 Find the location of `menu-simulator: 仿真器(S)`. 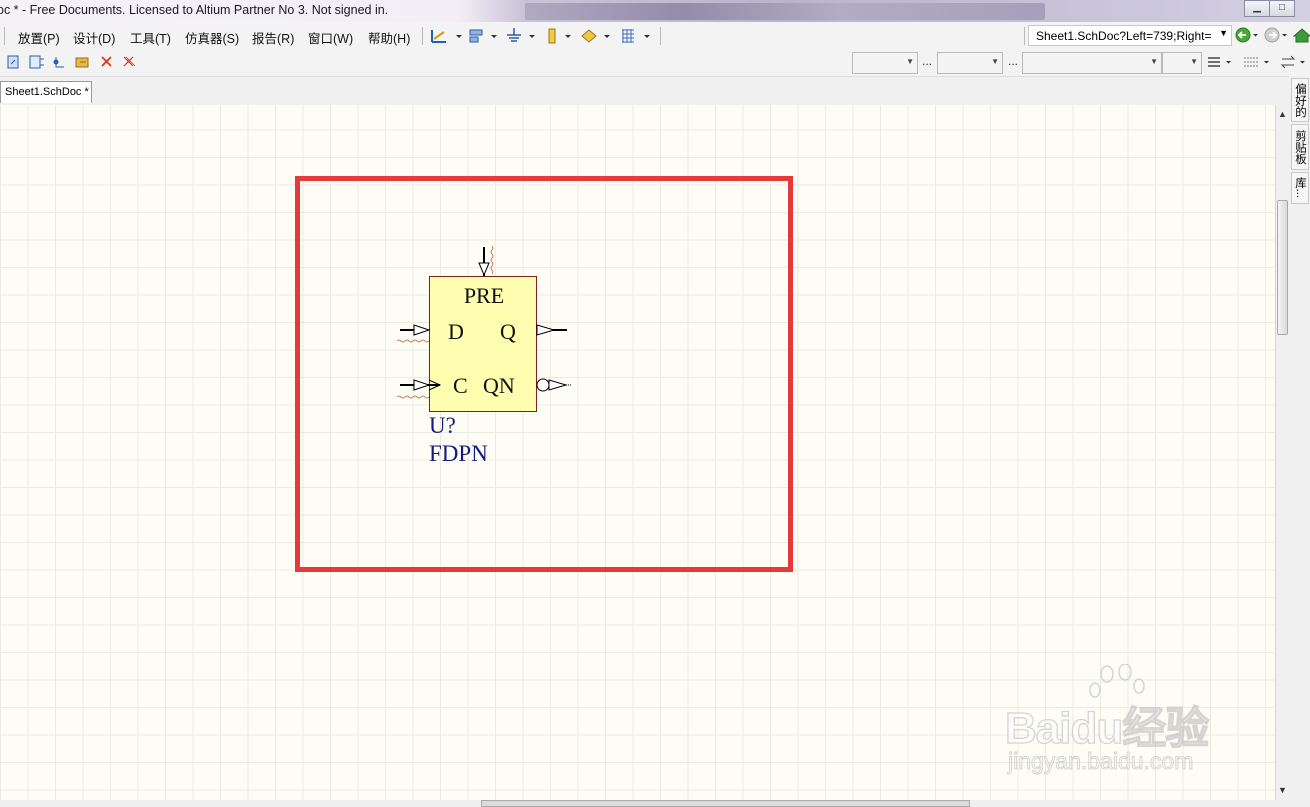

menu-simulator: 仿真器(S) is located at coordinates (212, 37).